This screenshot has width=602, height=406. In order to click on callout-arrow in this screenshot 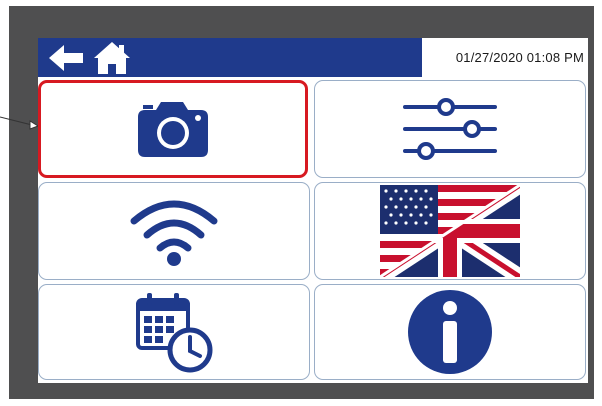, I will do `click(20, 123)`.